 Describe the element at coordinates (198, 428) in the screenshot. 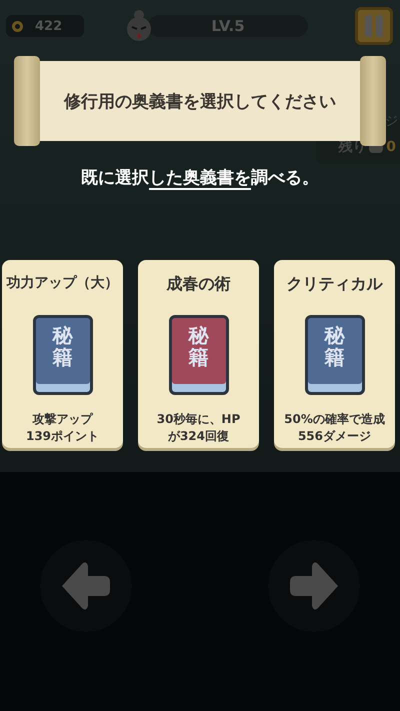

I see `card-description: 30秒毎に、HP が324回復` at that location.